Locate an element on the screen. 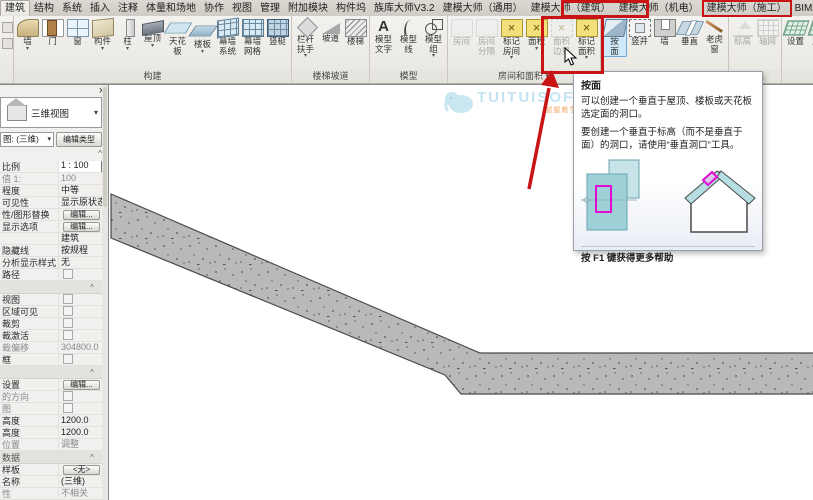  ribbon-tab-建模大师（施工）: 建模大师（施工） is located at coordinates (746, 8).